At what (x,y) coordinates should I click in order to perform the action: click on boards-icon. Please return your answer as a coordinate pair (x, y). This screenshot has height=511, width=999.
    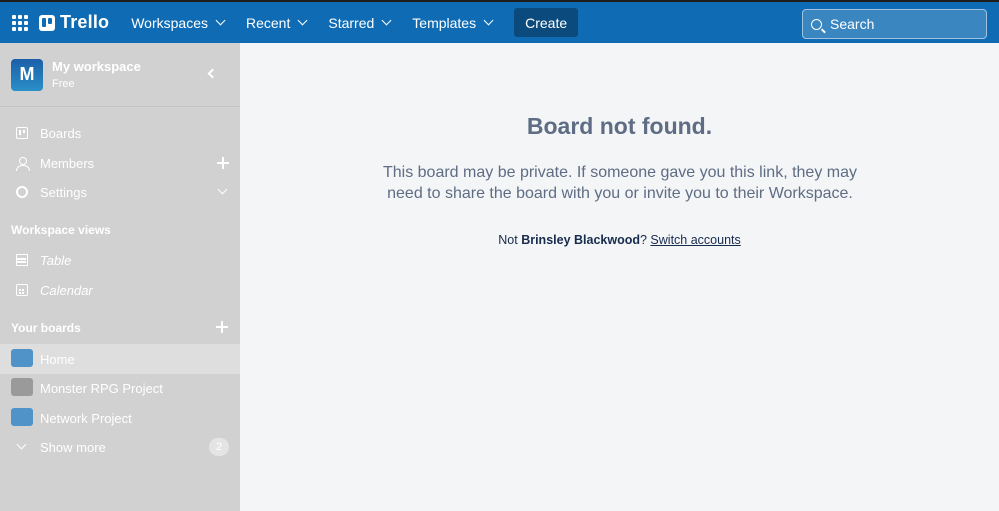
    Looking at the image, I should click on (22, 133).